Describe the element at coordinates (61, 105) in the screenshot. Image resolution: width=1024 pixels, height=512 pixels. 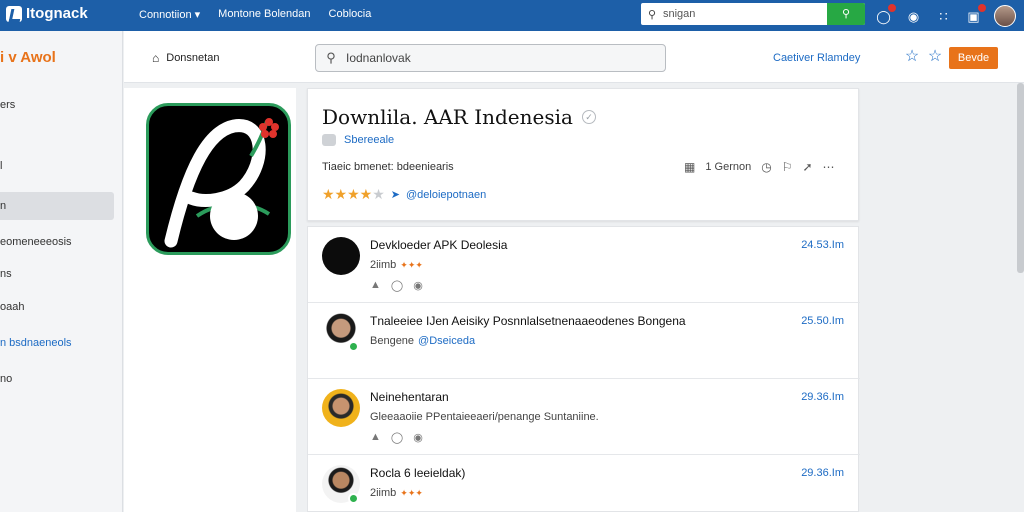
I see `sidebar-item-1: ers` at that location.